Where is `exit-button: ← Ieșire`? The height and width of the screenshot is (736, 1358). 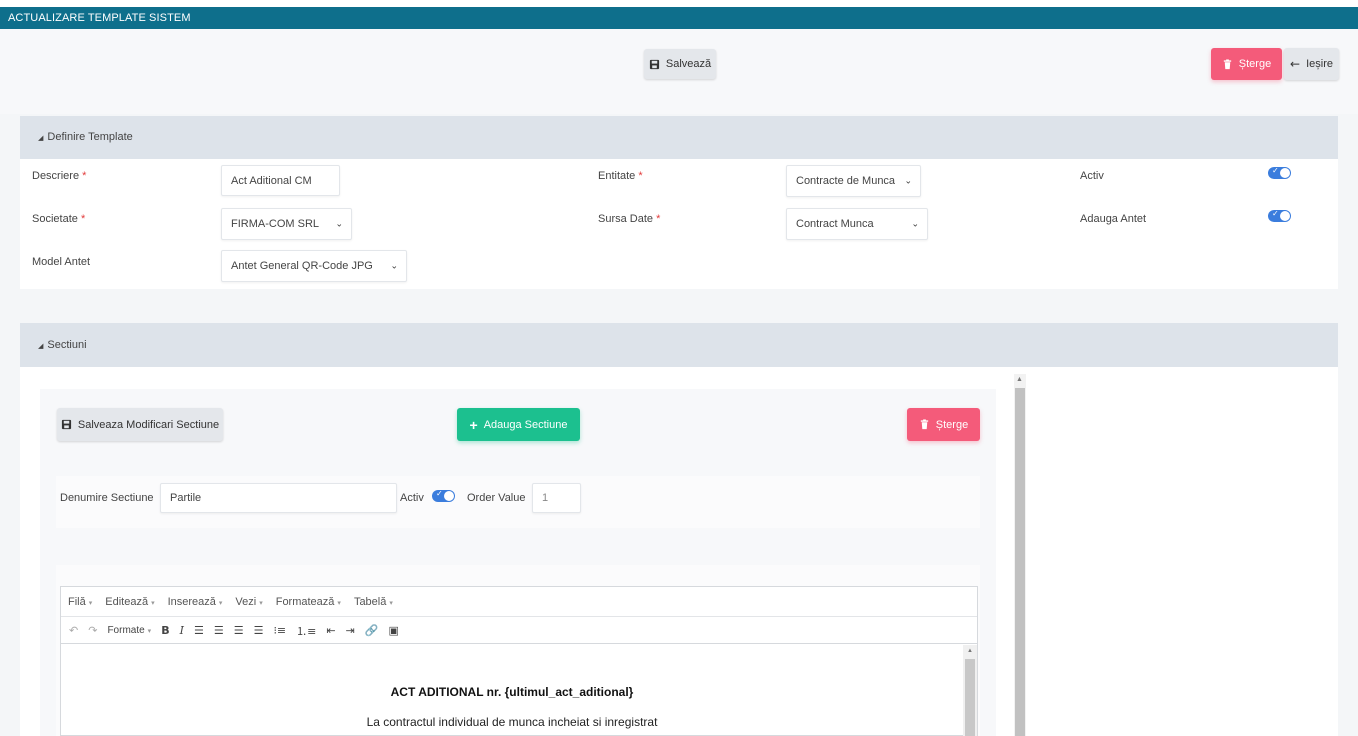 exit-button: ← Ieșire is located at coordinates (1311, 64).